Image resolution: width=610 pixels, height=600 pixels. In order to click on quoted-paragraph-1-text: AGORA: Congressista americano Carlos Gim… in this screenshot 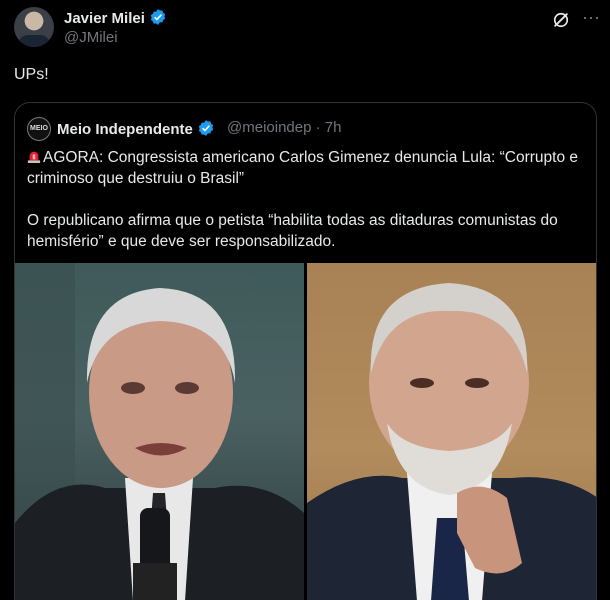, I will do `click(302, 168)`.